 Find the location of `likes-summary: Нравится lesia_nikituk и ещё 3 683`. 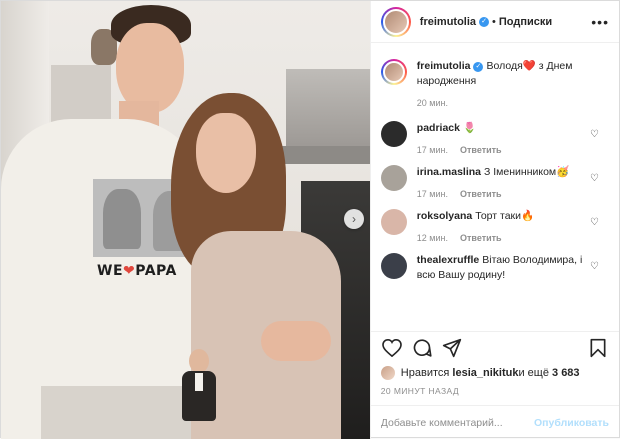

likes-summary: Нравится lesia_nikituk и ещё 3 683 is located at coordinates (494, 373).